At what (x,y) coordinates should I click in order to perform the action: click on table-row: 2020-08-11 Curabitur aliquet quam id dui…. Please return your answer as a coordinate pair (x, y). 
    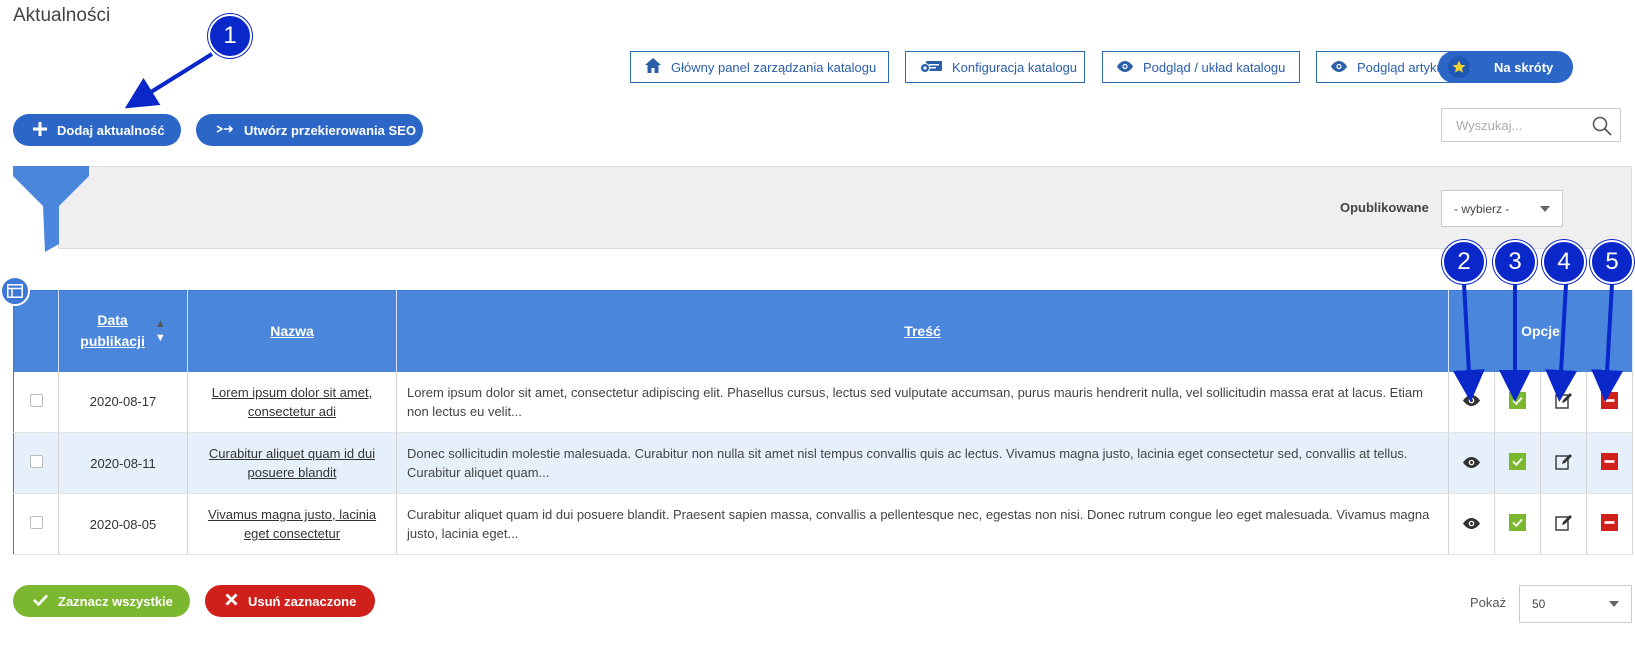
    Looking at the image, I should click on (823, 463).